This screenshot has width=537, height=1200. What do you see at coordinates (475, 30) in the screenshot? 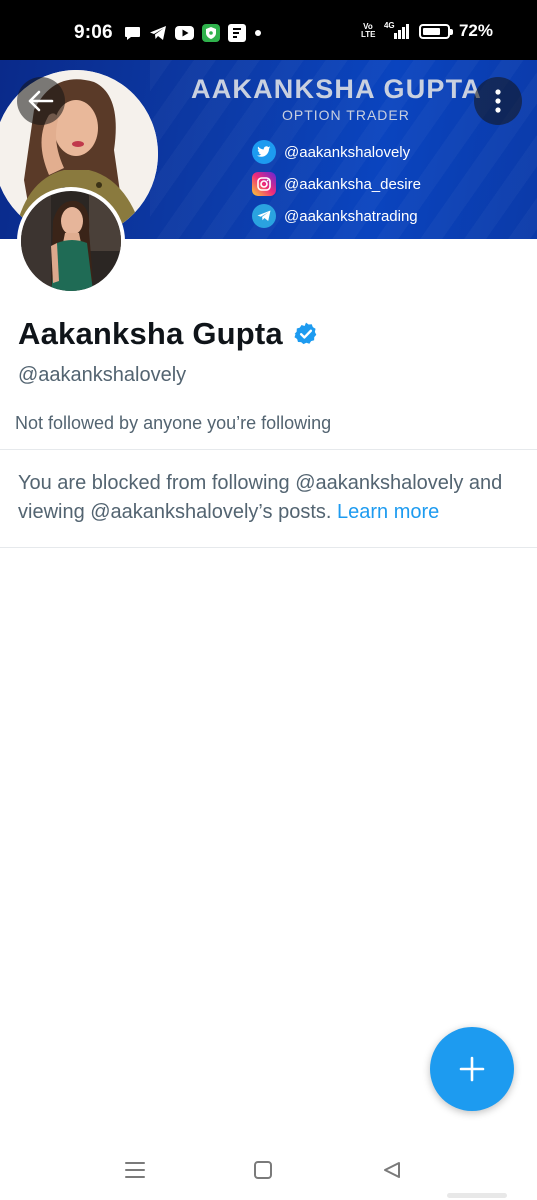
I see `battery-percent: 72%` at bounding box center [475, 30].